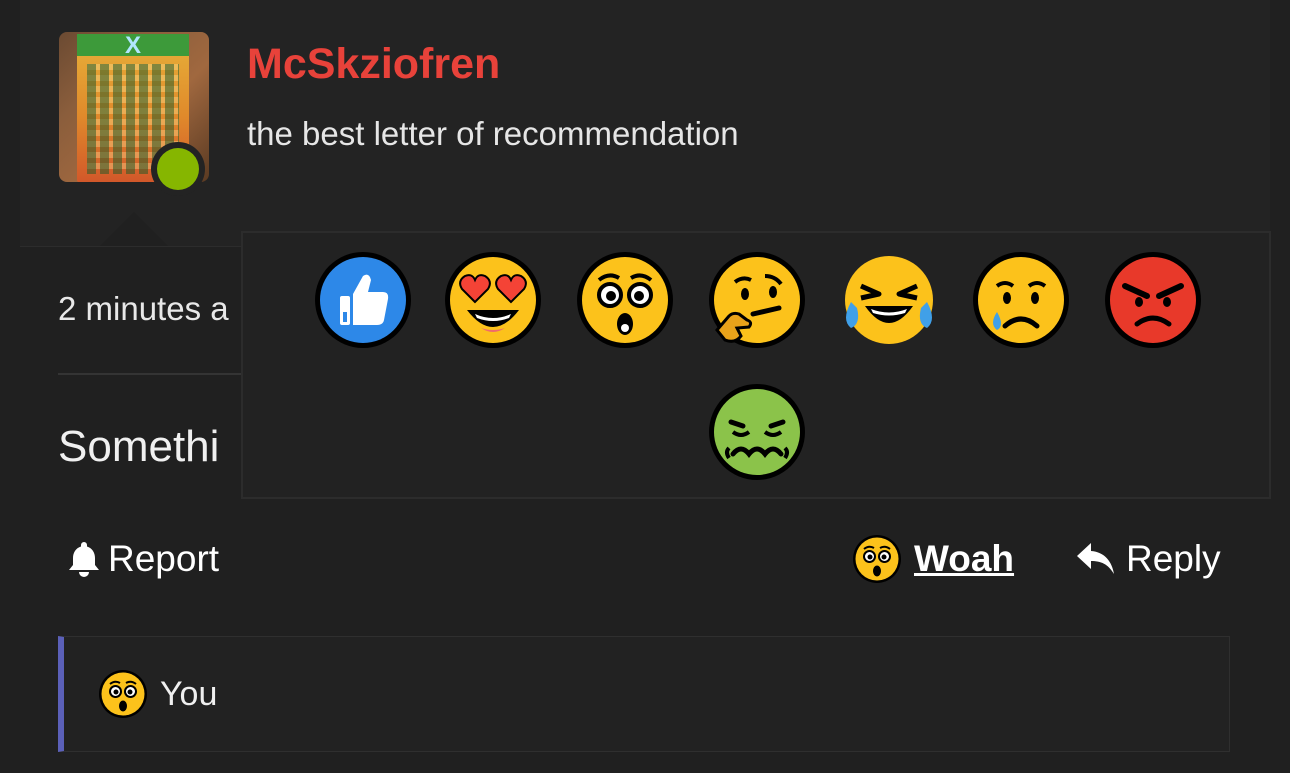 This screenshot has height=773, width=1290. Describe the element at coordinates (134, 229) in the screenshot. I see `header-pointer` at that location.